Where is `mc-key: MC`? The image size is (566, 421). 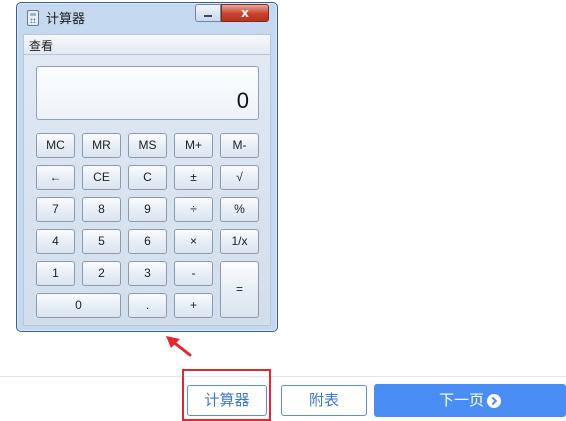 mc-key: MC is located at coordinates (55, 145).